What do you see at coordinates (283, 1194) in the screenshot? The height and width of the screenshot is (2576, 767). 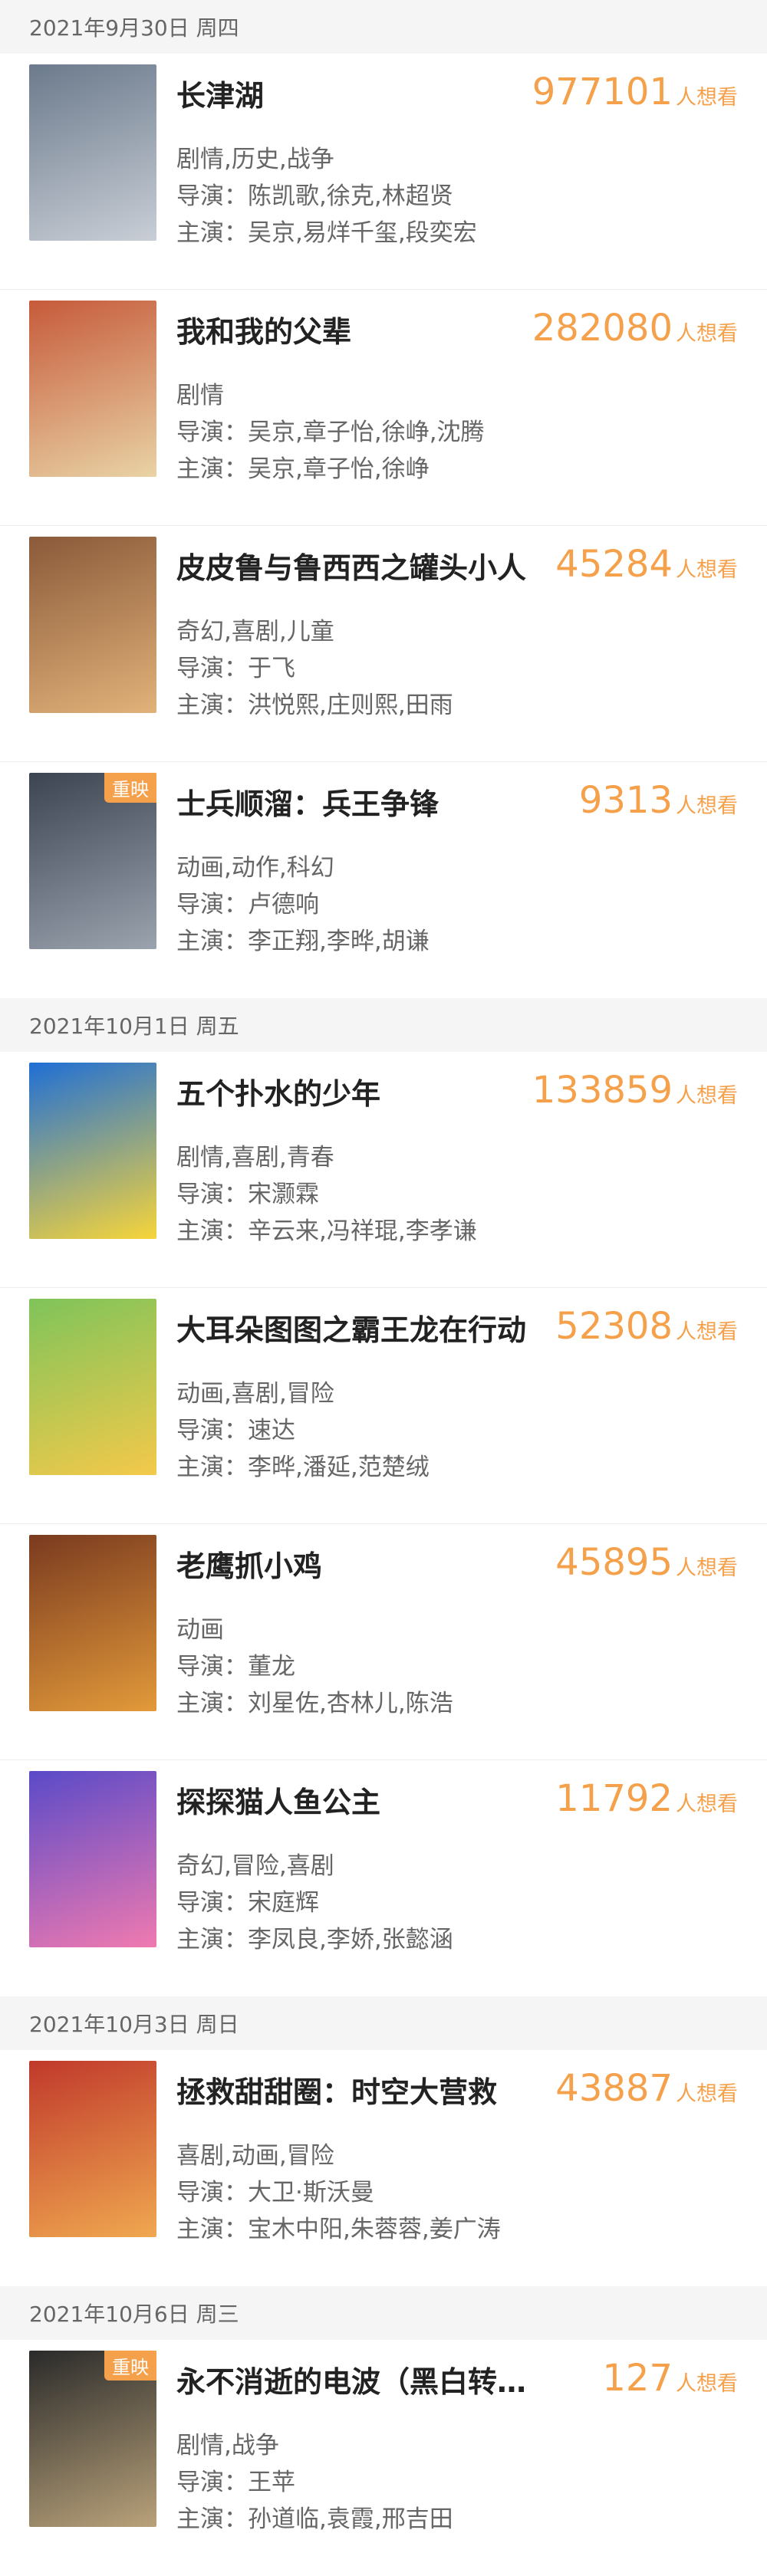 I see `movie-director: 宋灏霖` at bounding box center [283, 1194].